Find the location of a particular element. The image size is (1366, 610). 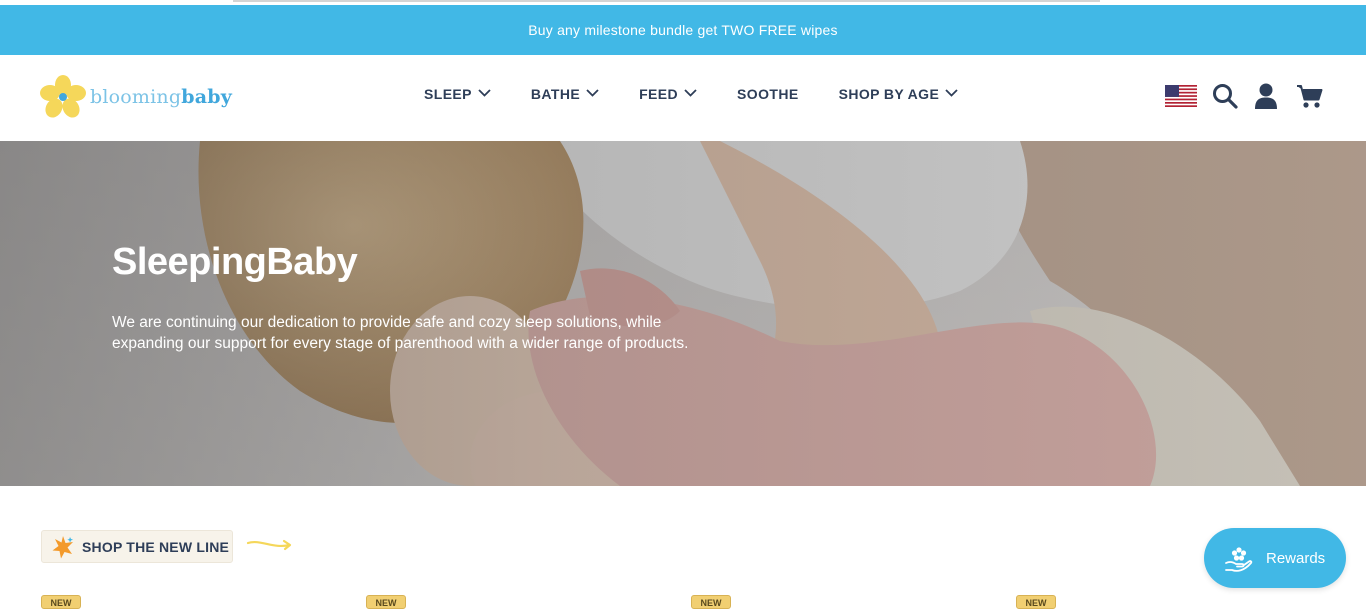

nav-label-soothe: SOOTHE is located at coordinates (768, 94).